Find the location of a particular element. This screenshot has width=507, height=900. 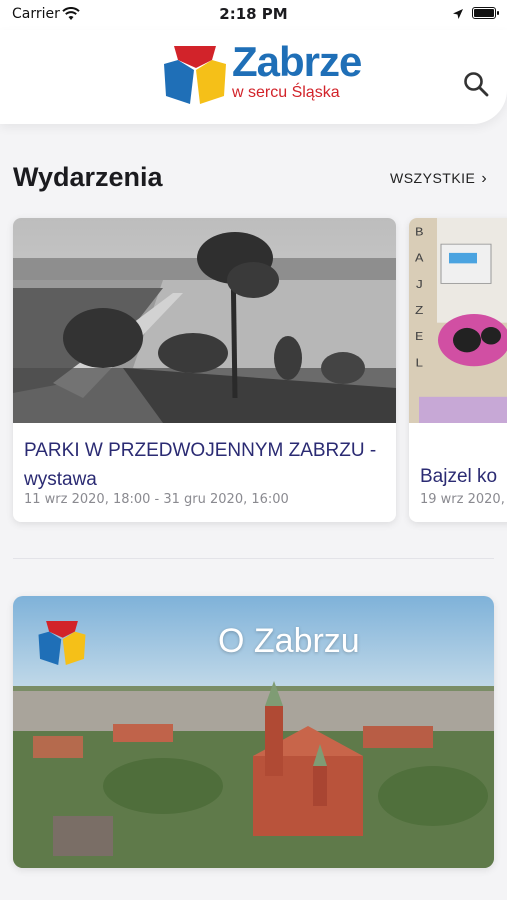

event-date: 19 wrz 2020, is located at coordinates (462, 499).